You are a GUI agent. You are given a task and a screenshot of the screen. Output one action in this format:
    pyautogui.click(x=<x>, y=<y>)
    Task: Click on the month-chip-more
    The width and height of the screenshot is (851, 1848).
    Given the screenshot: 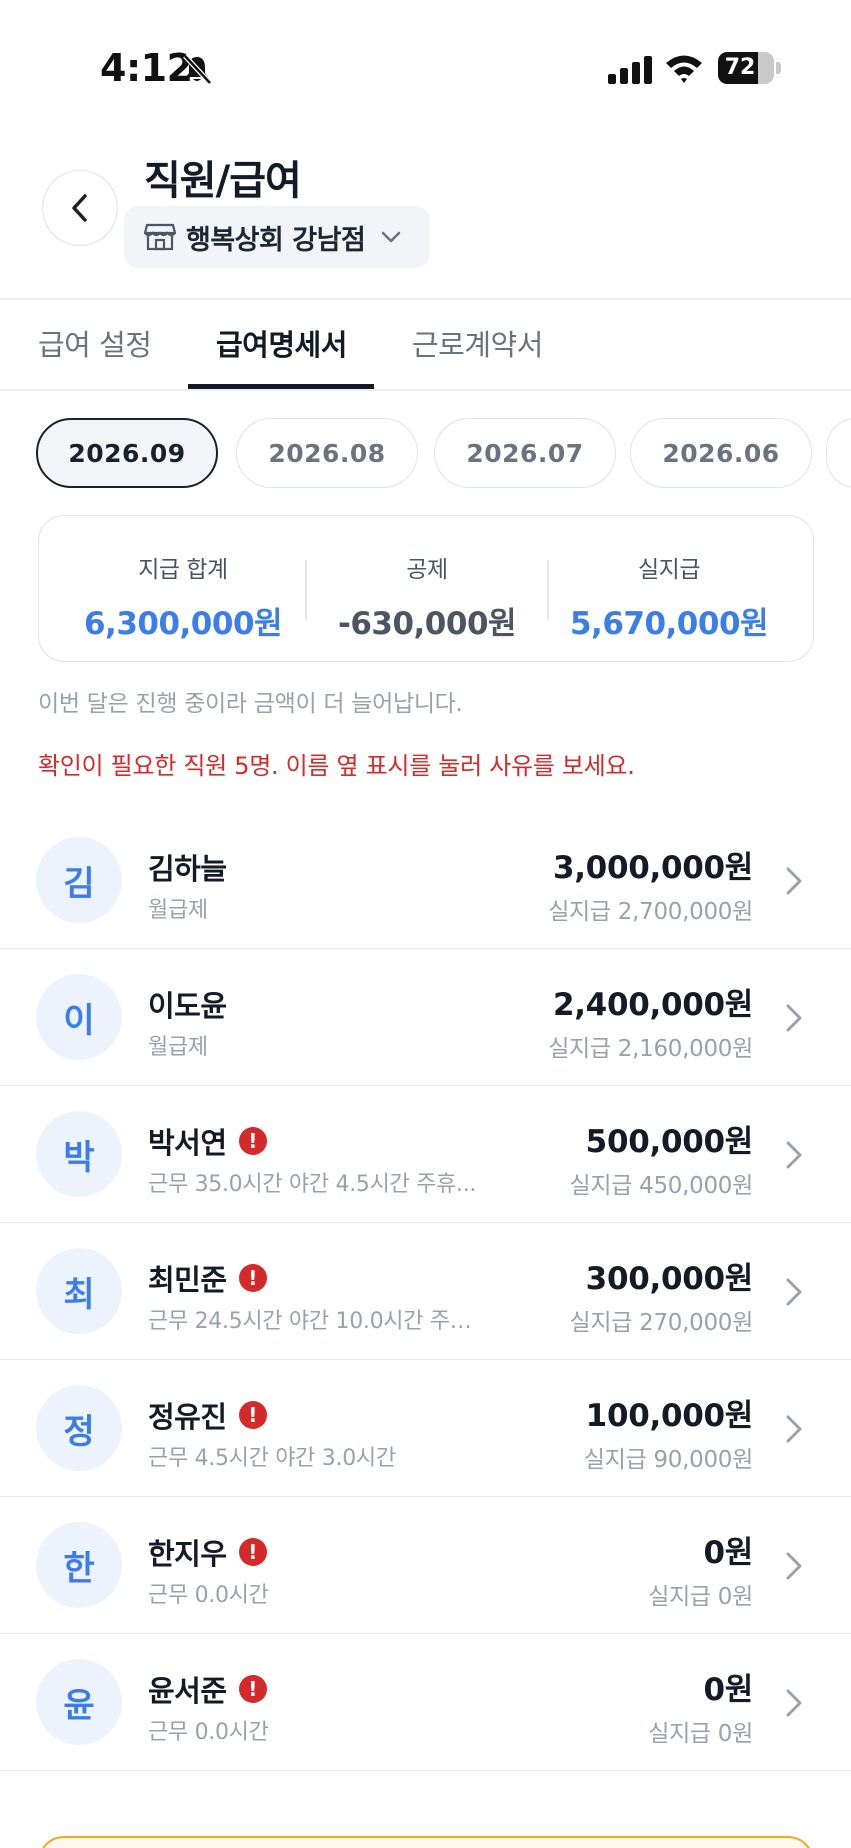 What is the action you would take?
    pyautogui.click(x=838, y=453)
    